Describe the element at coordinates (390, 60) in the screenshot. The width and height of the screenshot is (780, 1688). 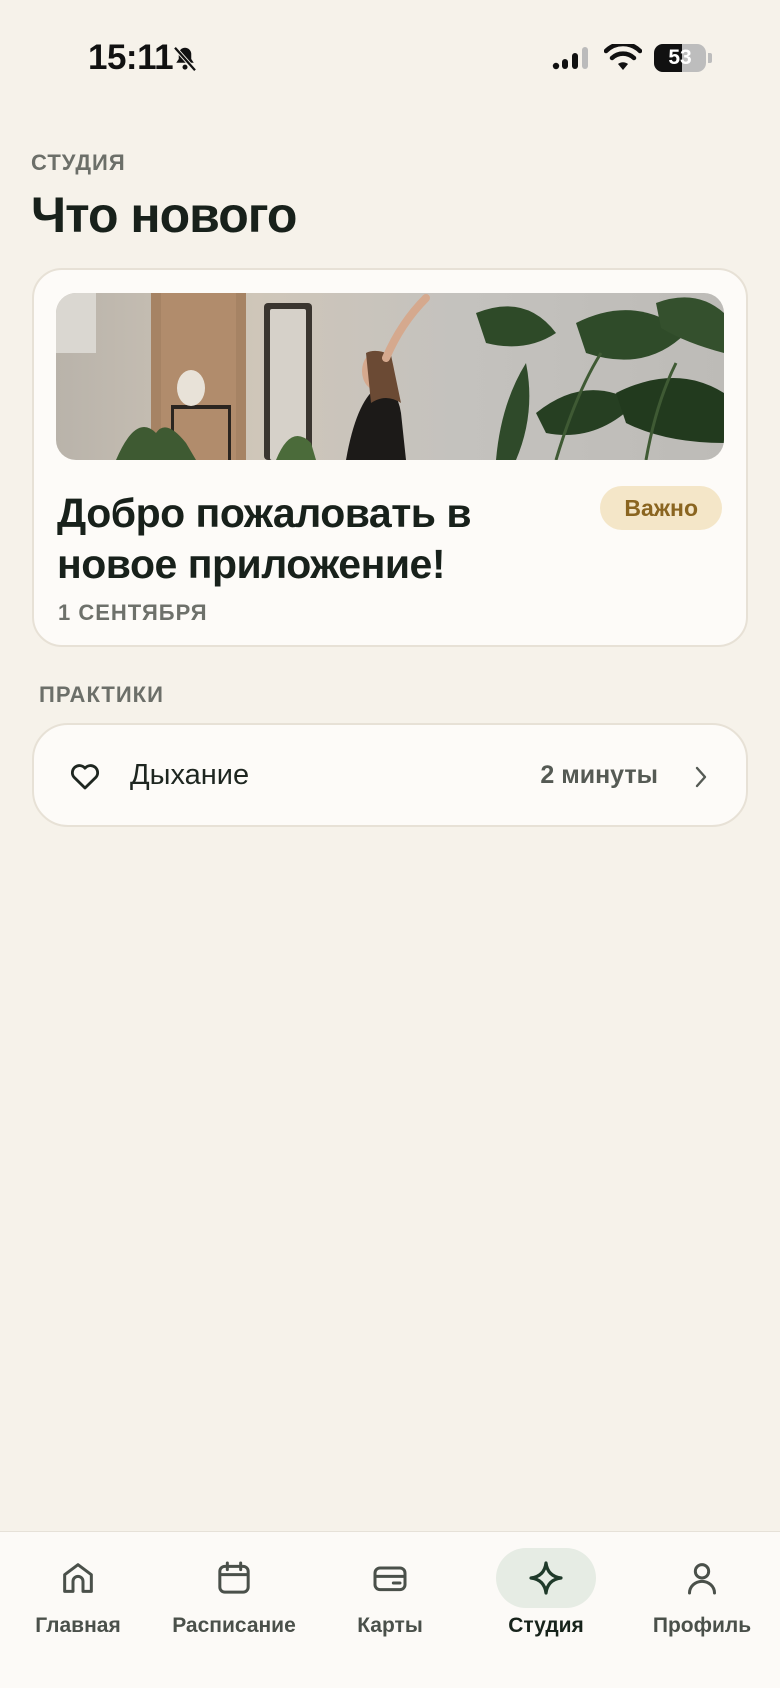
I see `status-bar: 15:11 53` at that location.